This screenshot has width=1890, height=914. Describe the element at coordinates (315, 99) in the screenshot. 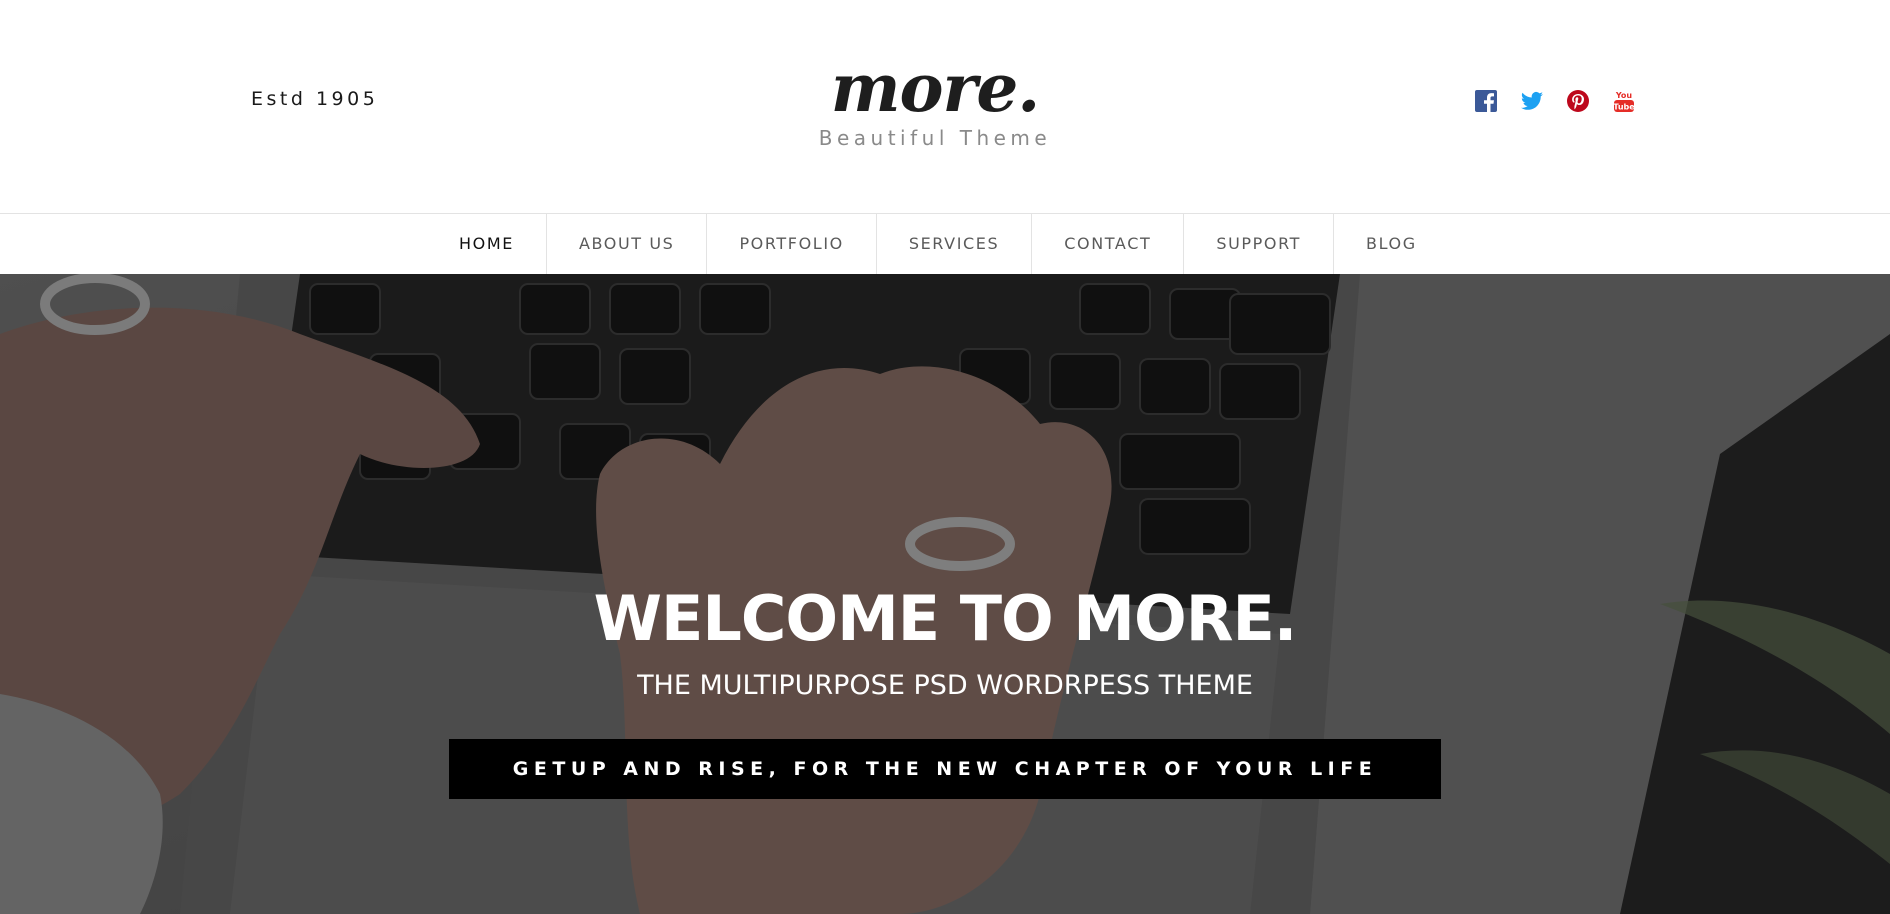

I see `established-text: Estd 1905` at that location.